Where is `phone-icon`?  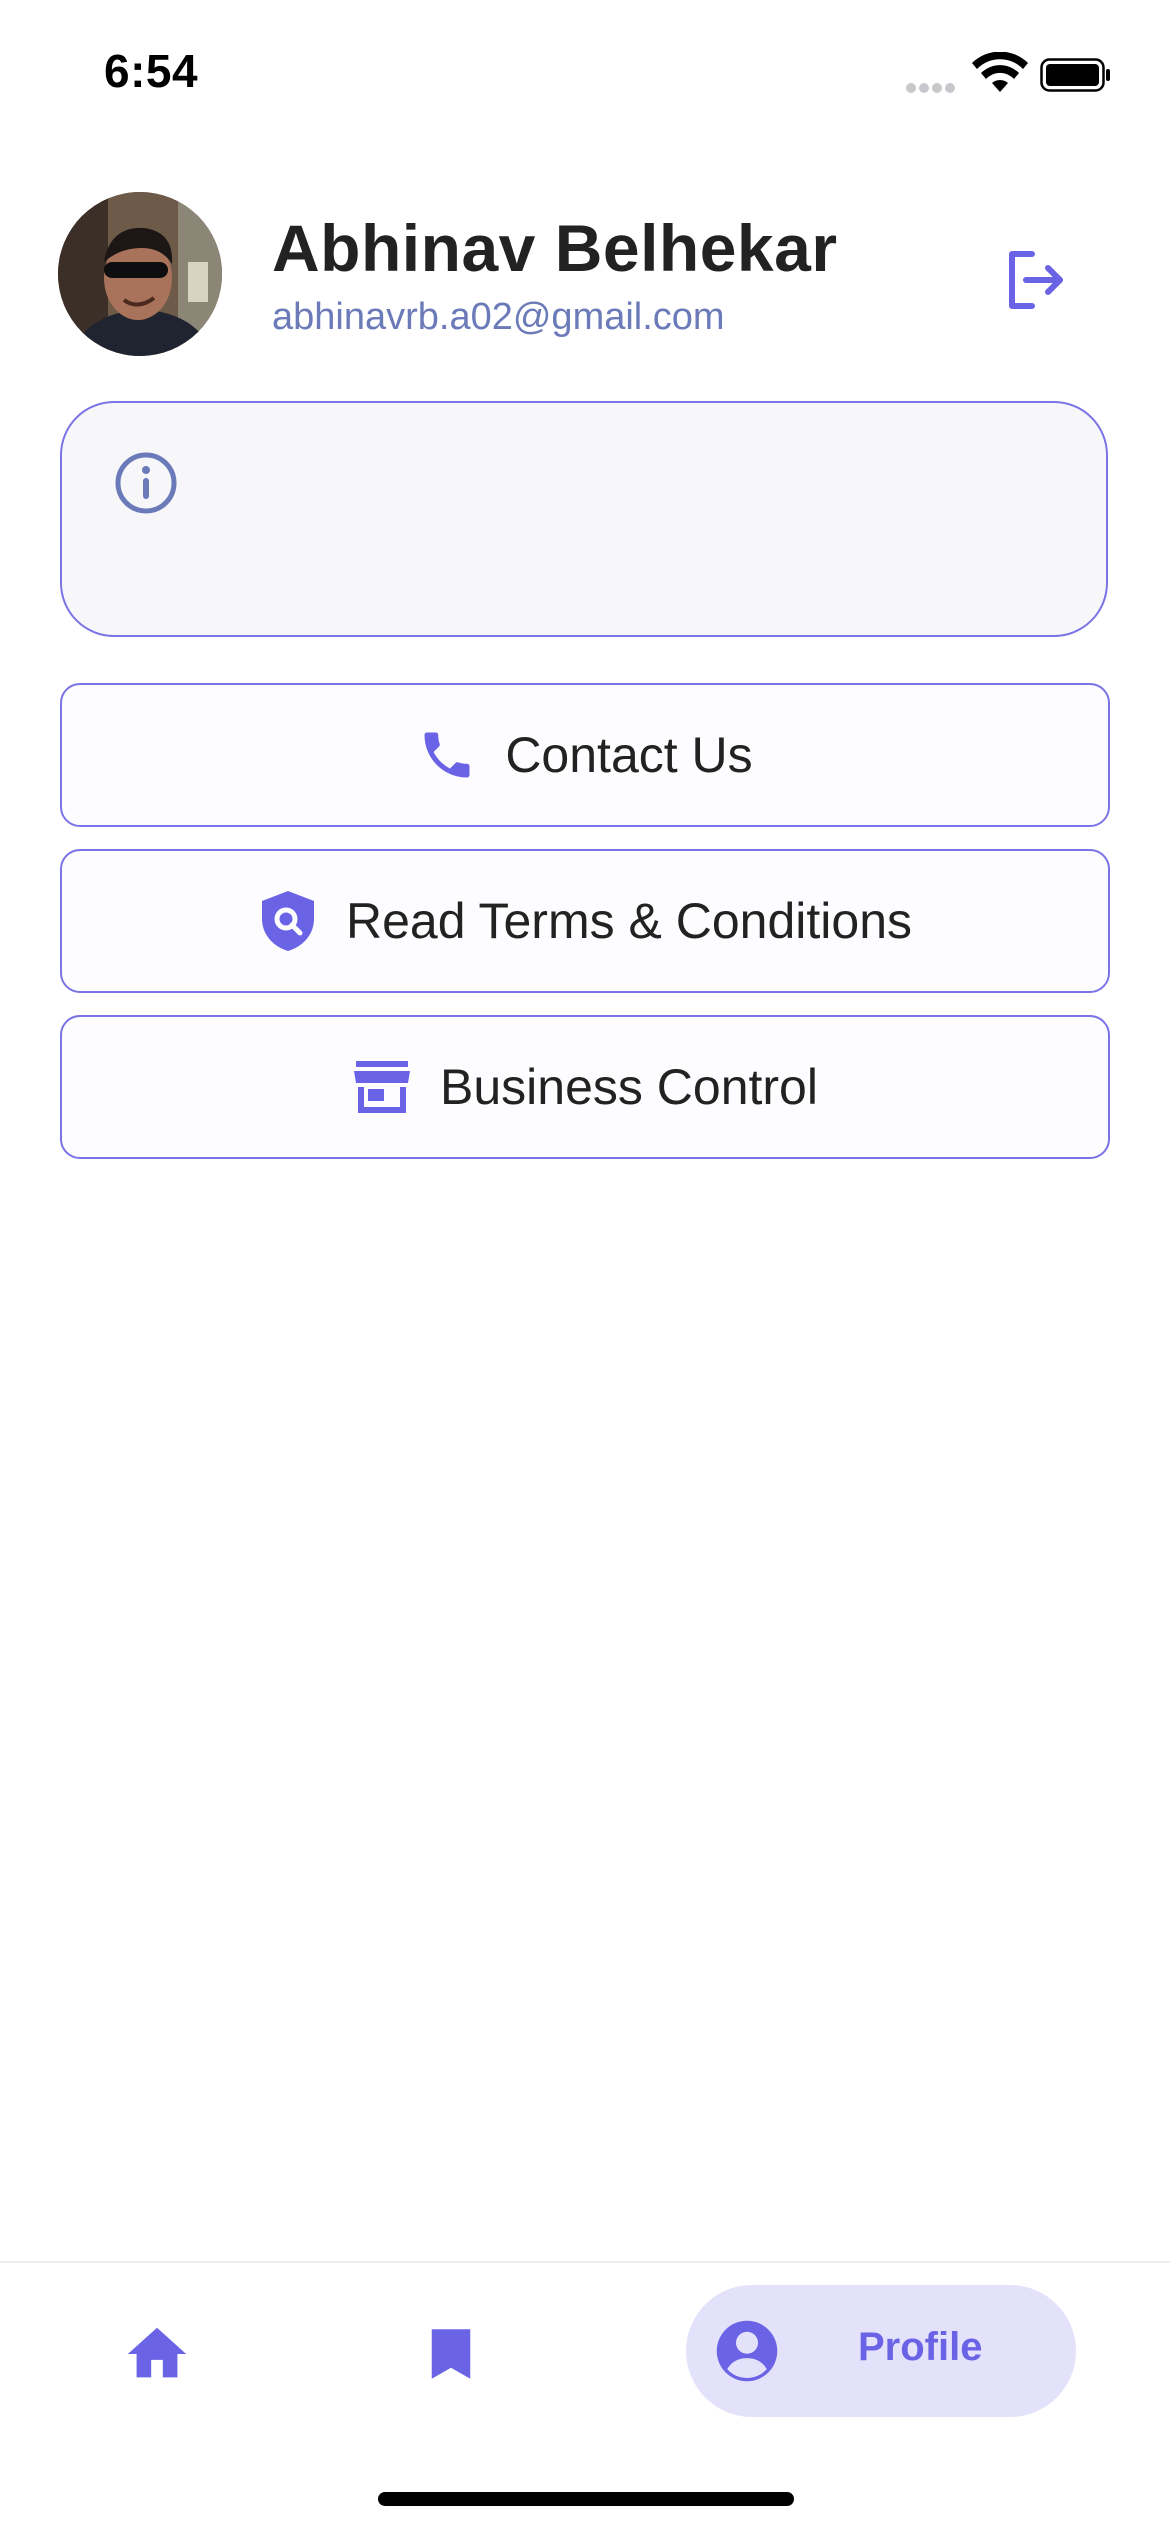
phone-icon is located at coordinates (447, 755).